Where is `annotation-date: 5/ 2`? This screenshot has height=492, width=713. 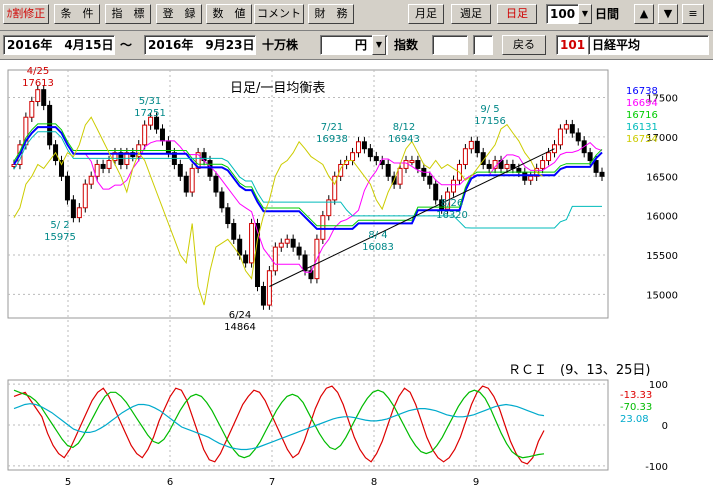 annotation-date: 5/ 2 is located at coordinates (59, 225).